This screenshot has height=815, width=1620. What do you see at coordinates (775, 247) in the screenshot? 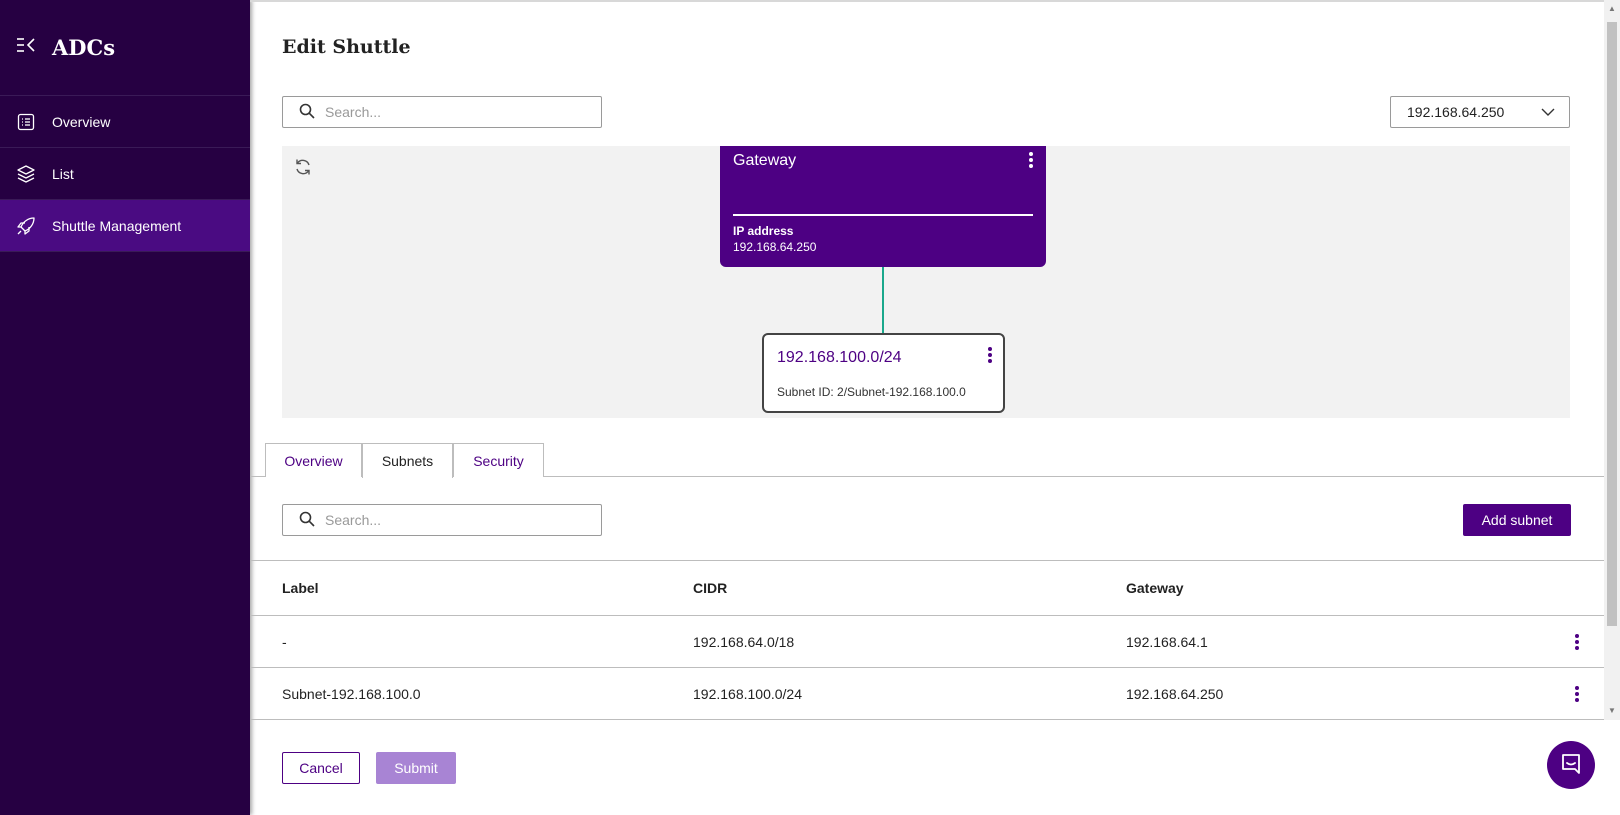
I see `gateway-ip-value: 192.168.64.250` at bounding box center [775, 247].